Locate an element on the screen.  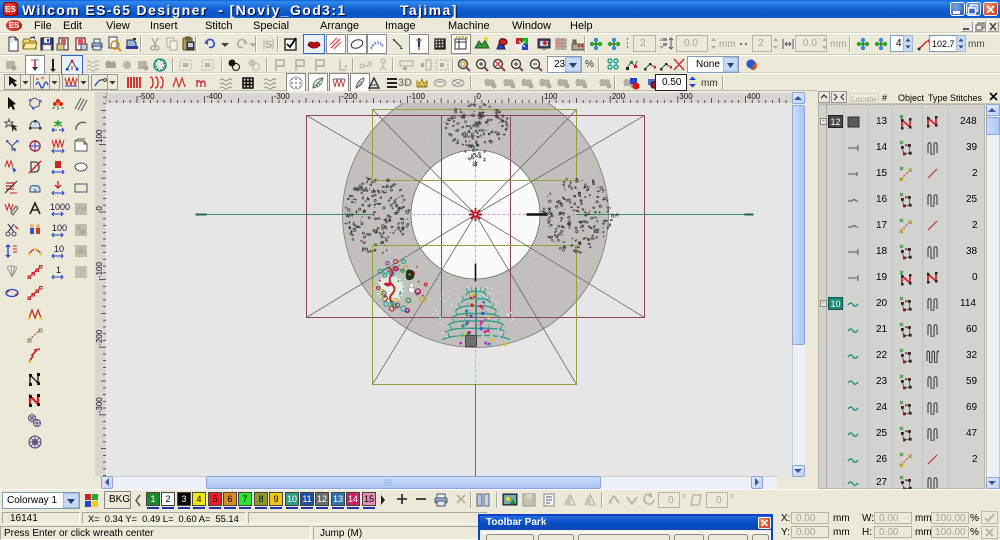
svg-text: 1 is located at coordinates (58, 270).